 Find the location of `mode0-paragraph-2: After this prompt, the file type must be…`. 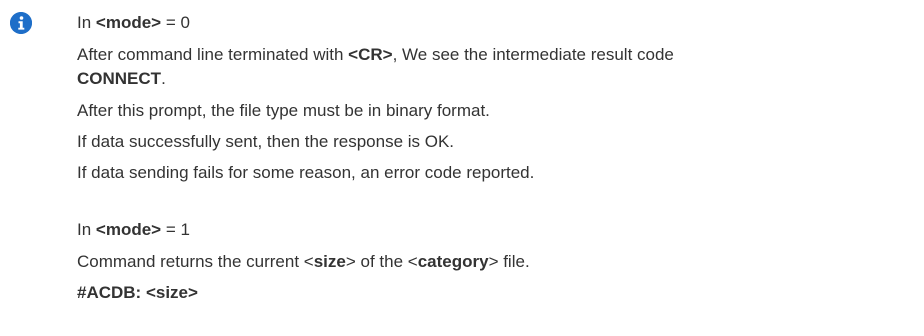

mode0-paragraph-2: After this prompt, the file type must be… is located at coordinates (283, 110).